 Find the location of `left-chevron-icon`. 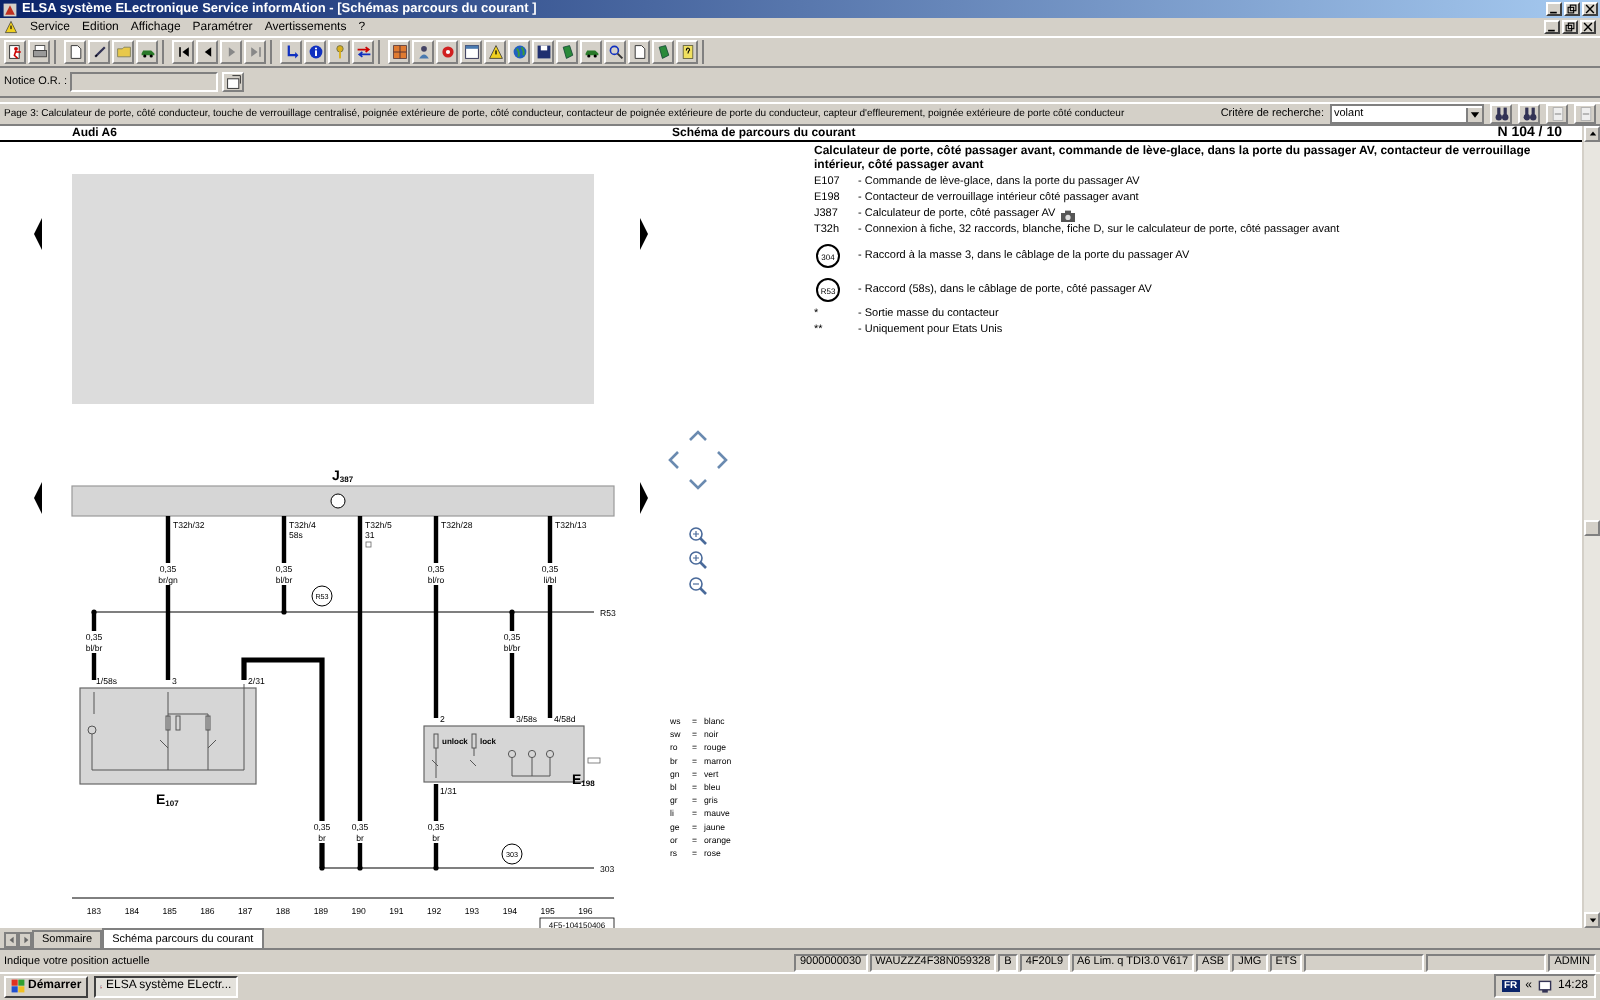

left-chevron-icon is located at coordinates (673, 460).